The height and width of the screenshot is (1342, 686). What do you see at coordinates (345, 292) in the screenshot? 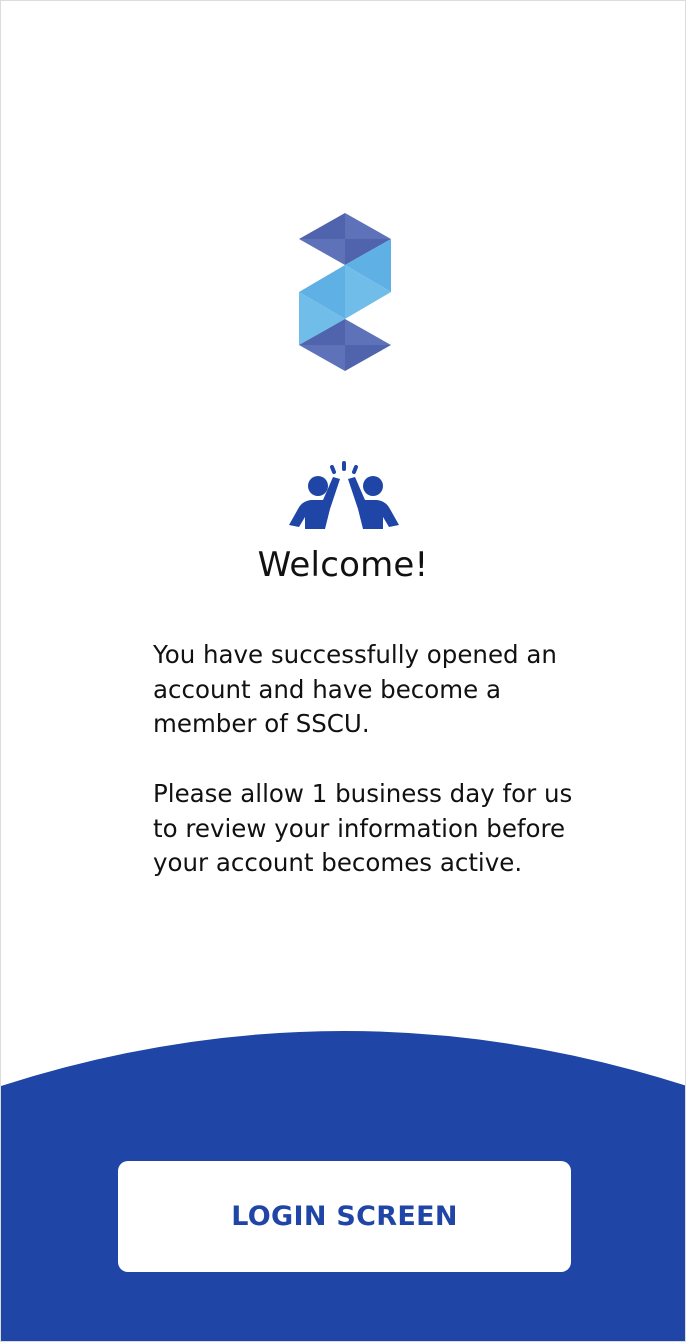
I see `brand-logo` at bounding box center [345, 292].